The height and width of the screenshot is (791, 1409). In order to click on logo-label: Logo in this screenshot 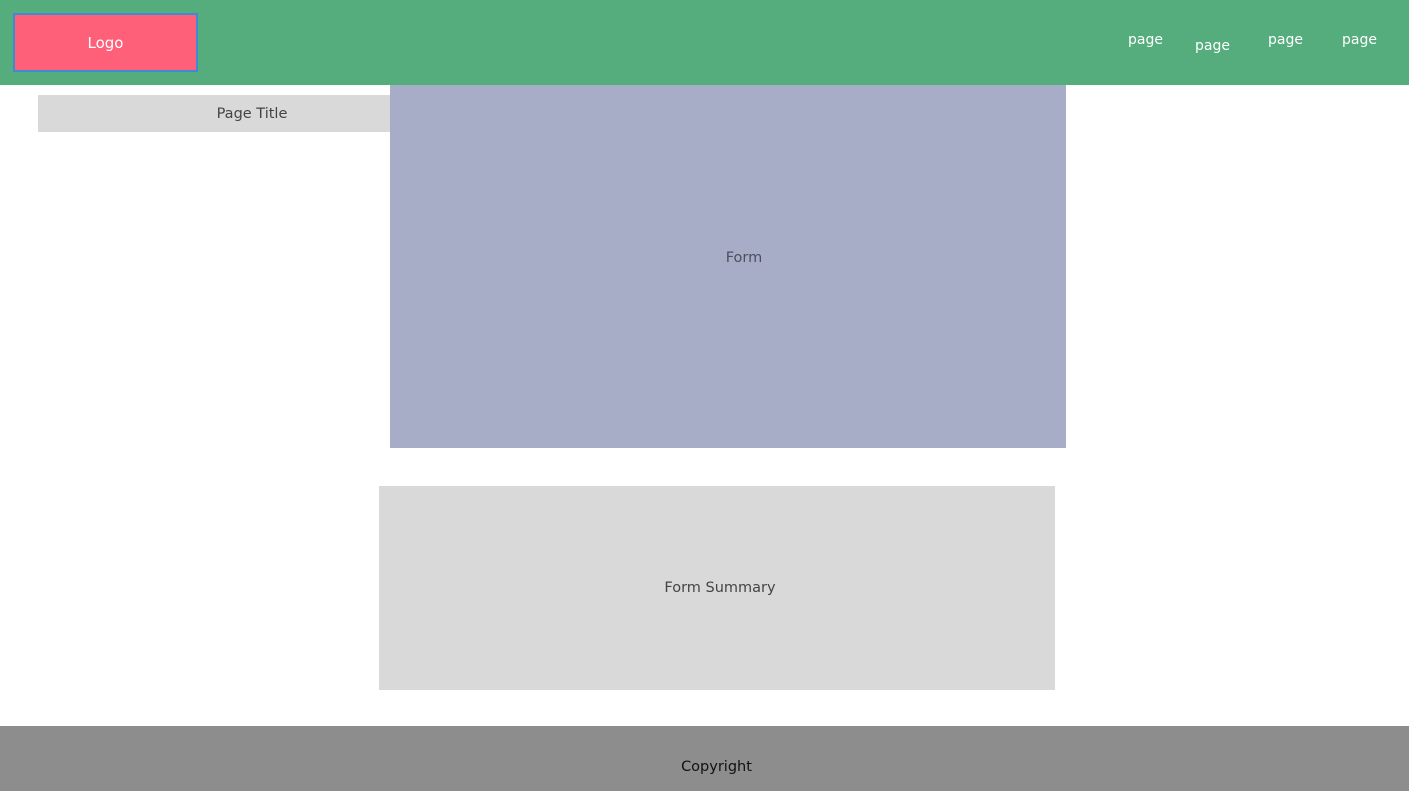, I will do `click(105, 42)`.